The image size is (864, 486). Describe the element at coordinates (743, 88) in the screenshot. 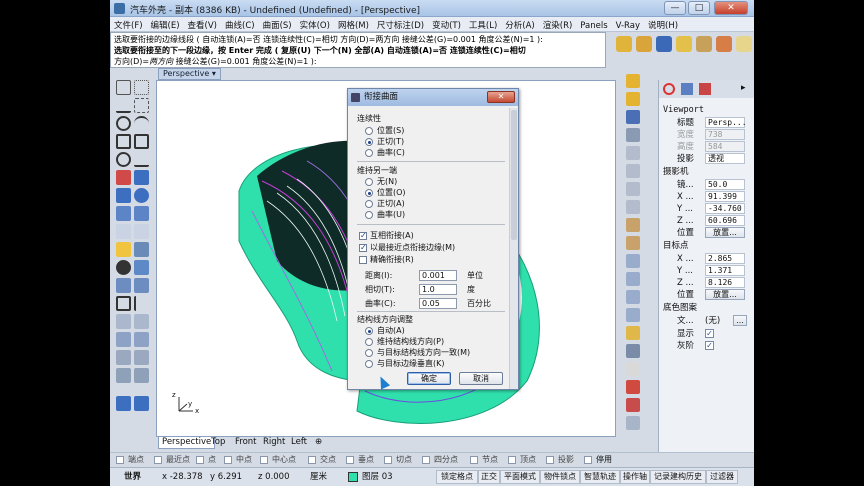

I see `panel-menu-icon: ▸` at that location.